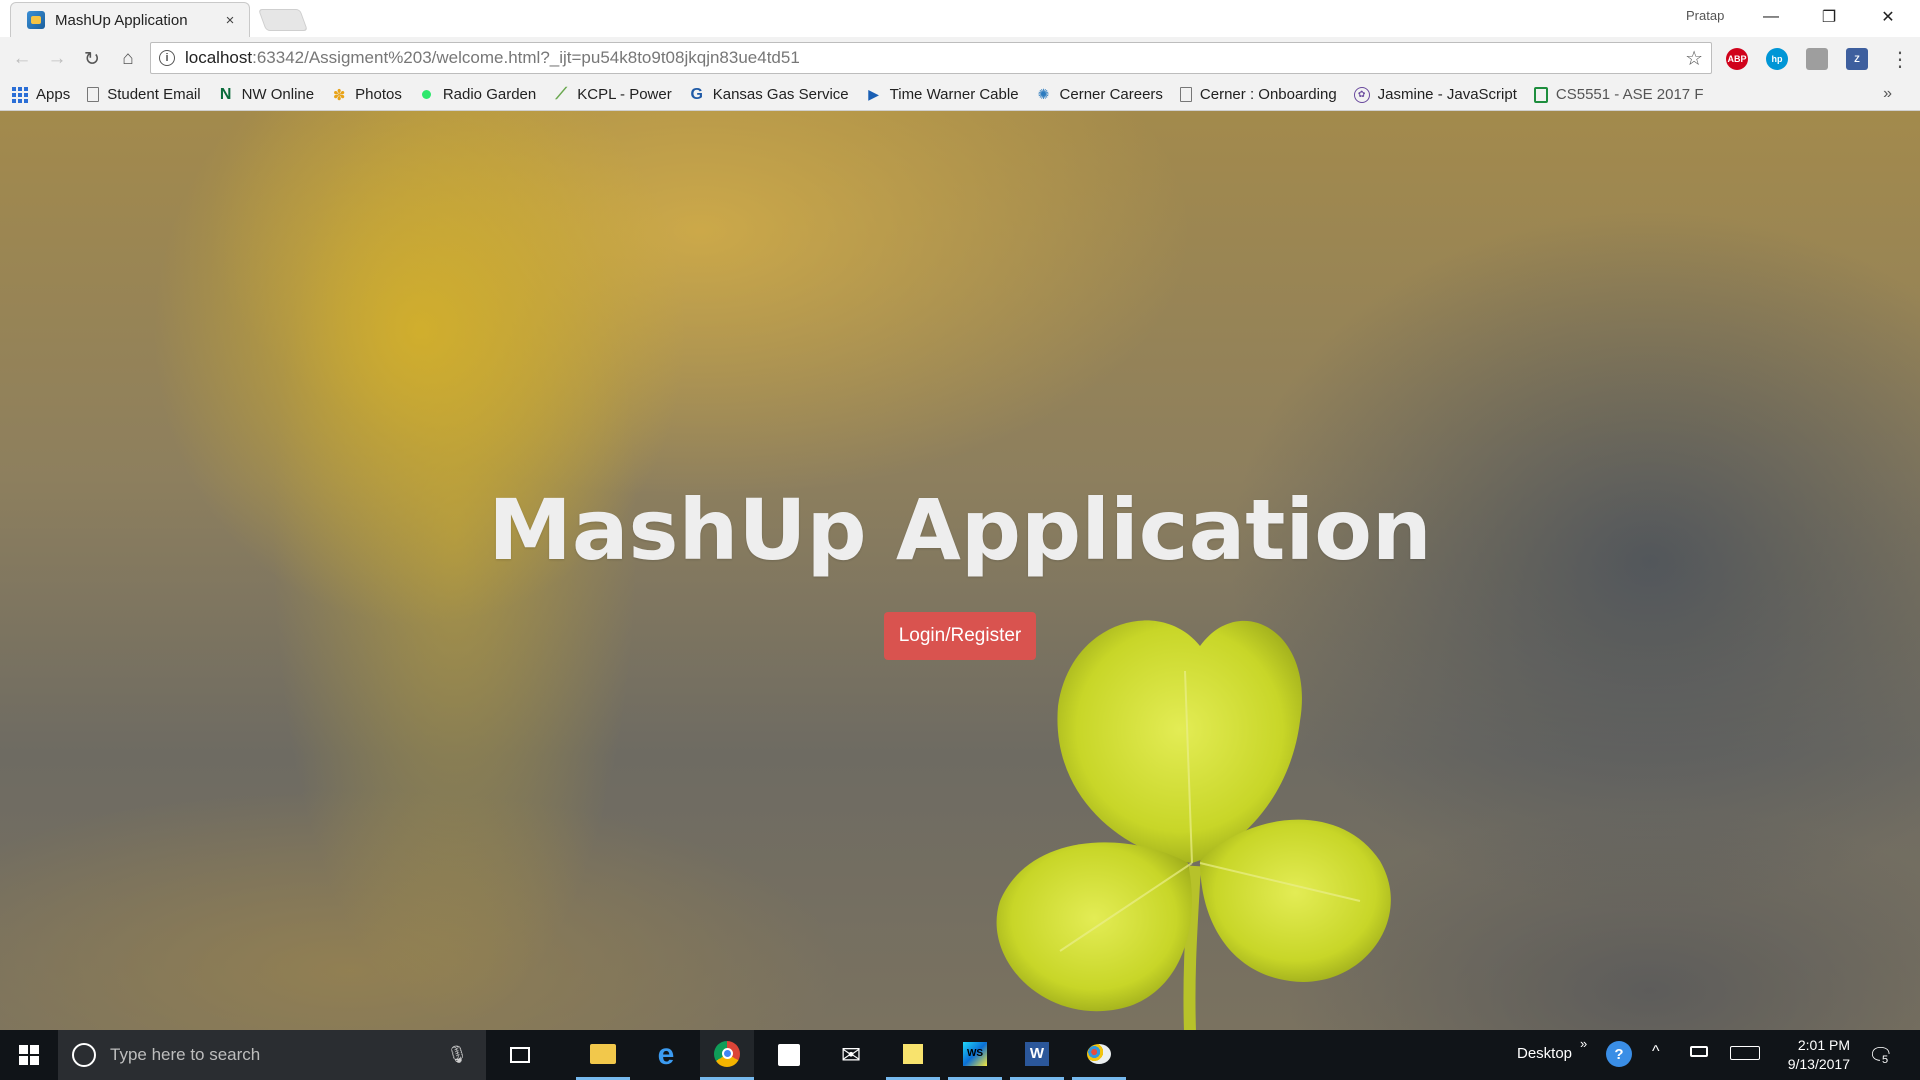 Image resolution: width=1920 pixels, height=1080 pixels. Describe the element at coordinates (57, 59) in the screenshot. I see `forward-arrow-icon: →` at that location.